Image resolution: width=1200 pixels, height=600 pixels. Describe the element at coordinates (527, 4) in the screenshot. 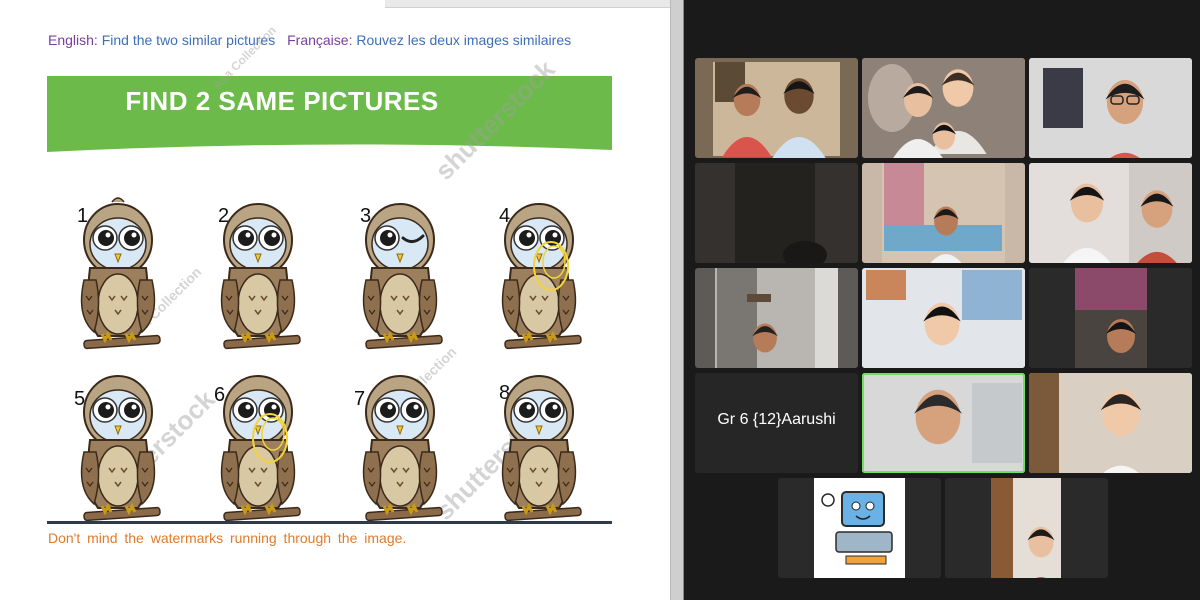

I see `slide-top-strip` at that location.